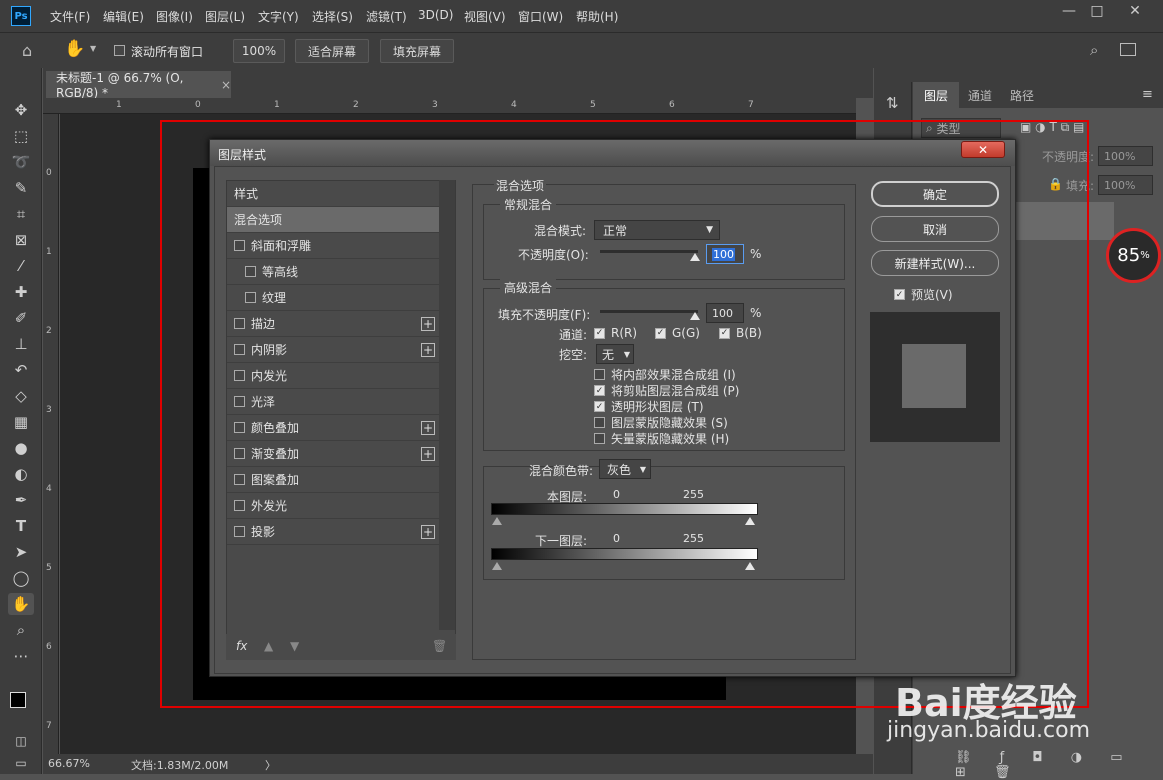 The width and height of the screenshot is (1163, 780). What do you see at coordinates (1097, 11) in the screenshot?
I see `restore-icon: □` at bounding box center [1097, 11].